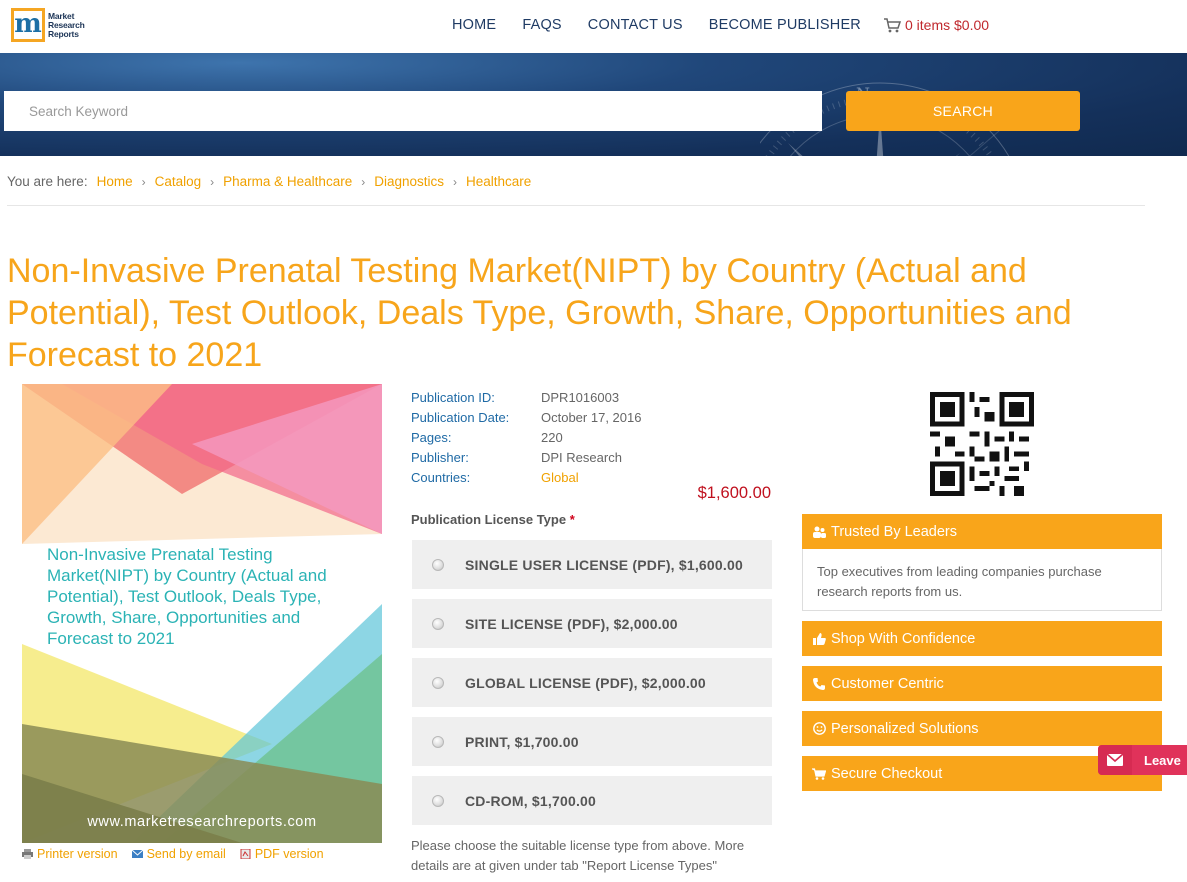 This screenshot has width=1187, height=882. I want to click on meta-row: Publisher: DPI Research, so click(526, 457).